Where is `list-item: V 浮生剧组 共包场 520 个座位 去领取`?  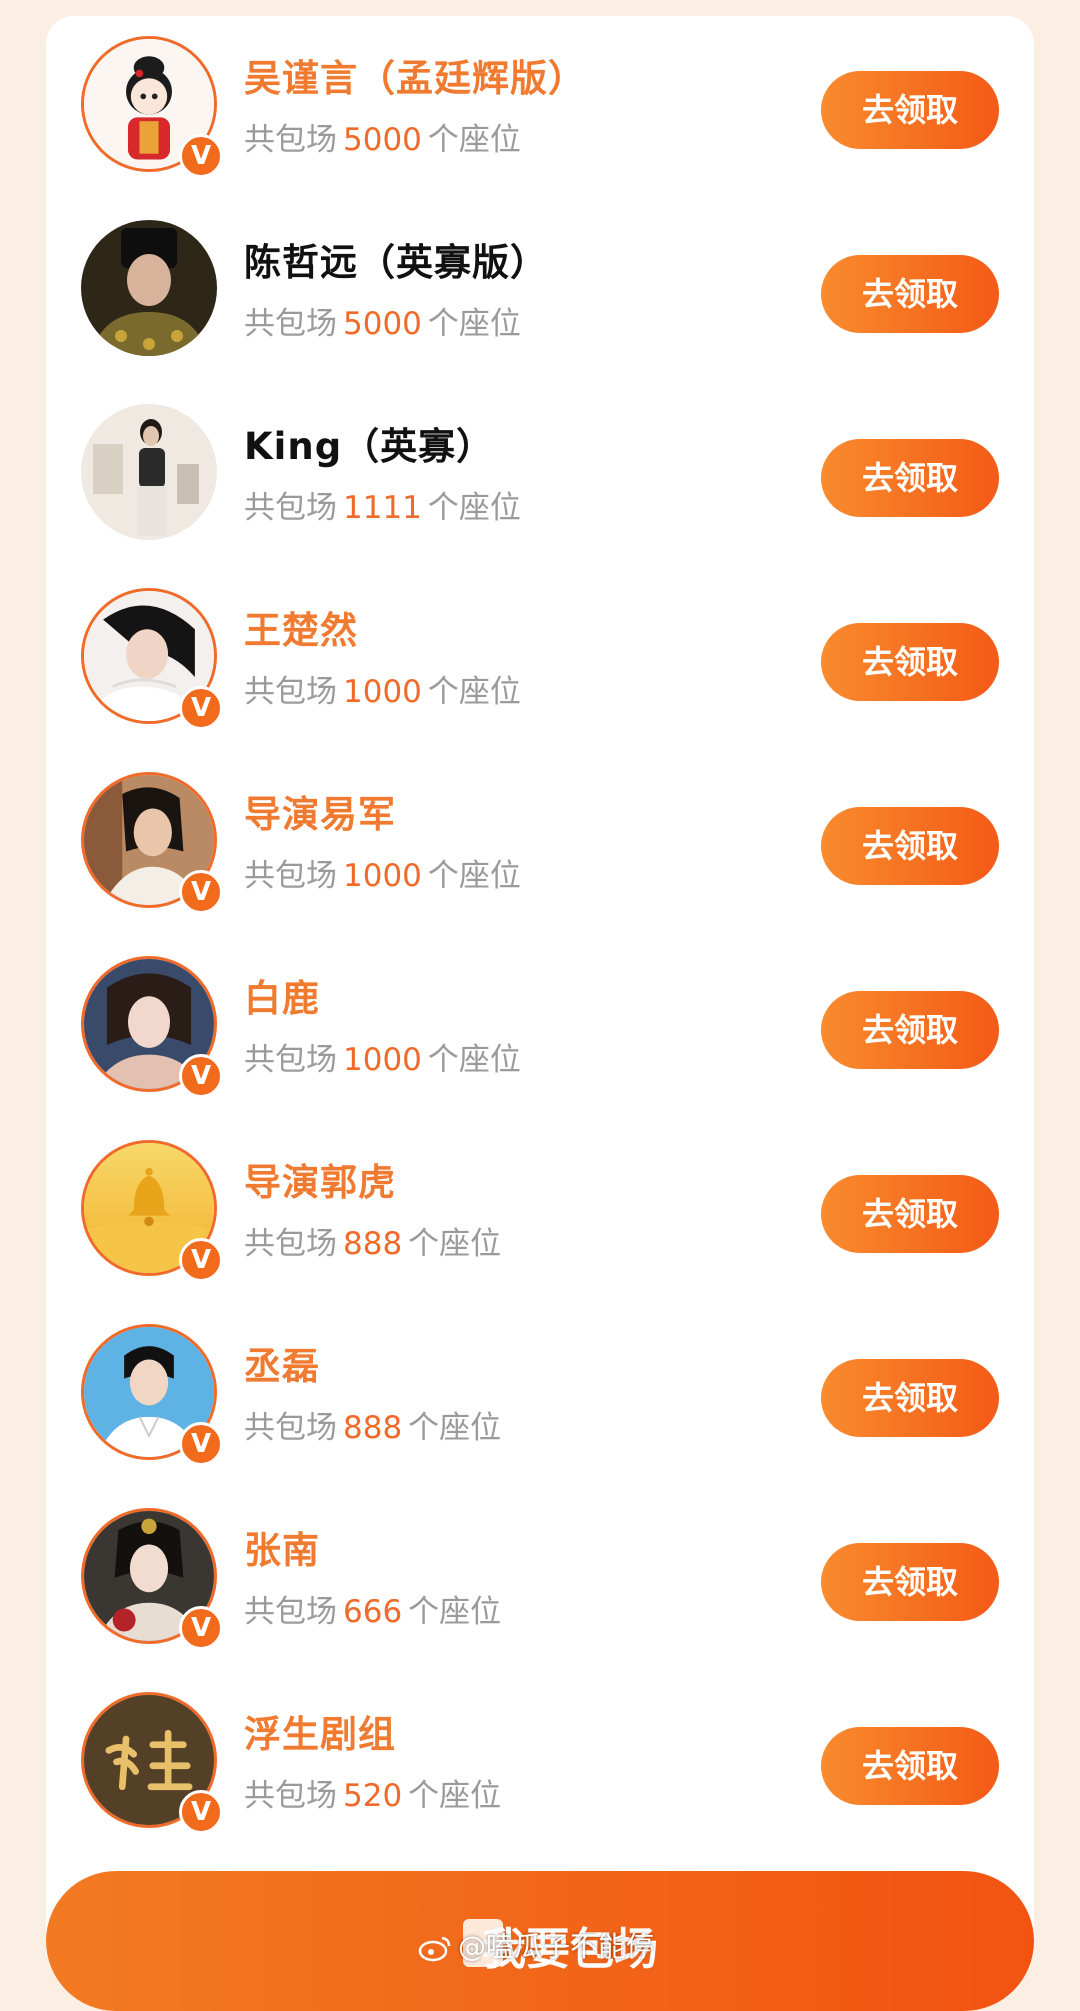 list-item: V 浮生剧组 共包场 520 个座位 去领取 is located at coordinates (540, 1764).